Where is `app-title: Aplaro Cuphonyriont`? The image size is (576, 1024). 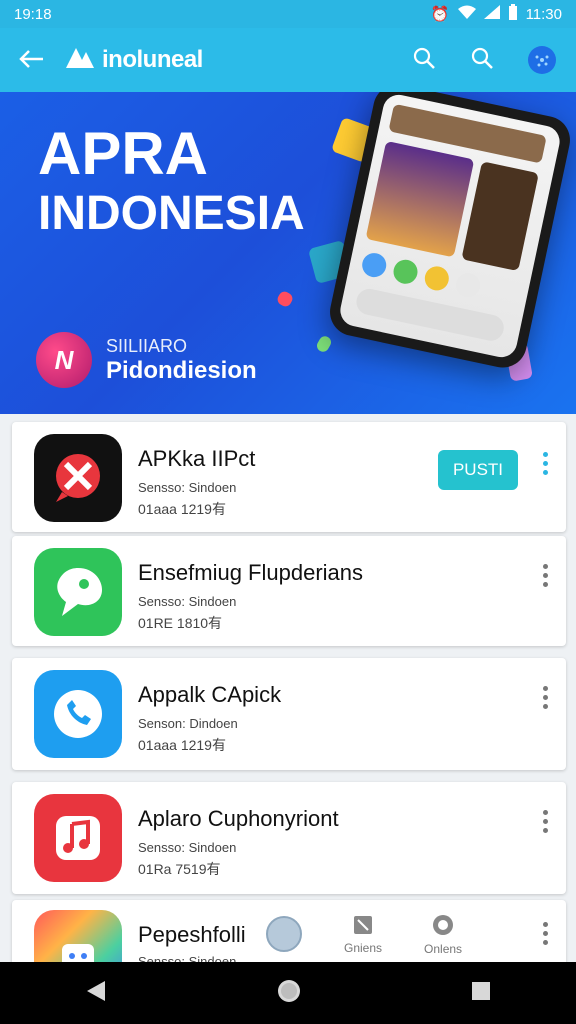 app-title: Aplaro Cuphonyriont is located at coordinates (238, 818).